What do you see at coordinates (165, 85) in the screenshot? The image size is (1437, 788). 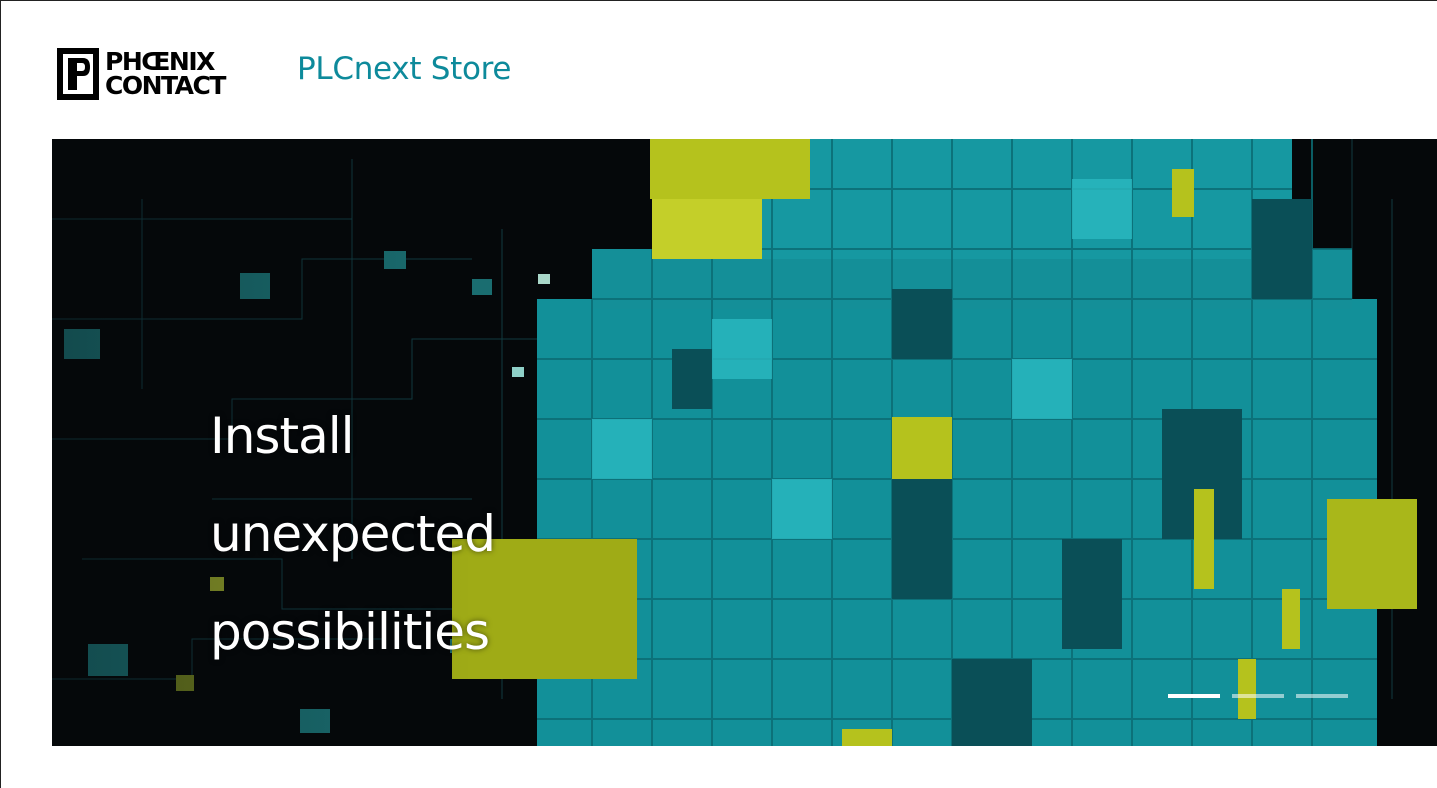 I see `logo-line-contact: CONTACT` at bounding box center [165, 85].